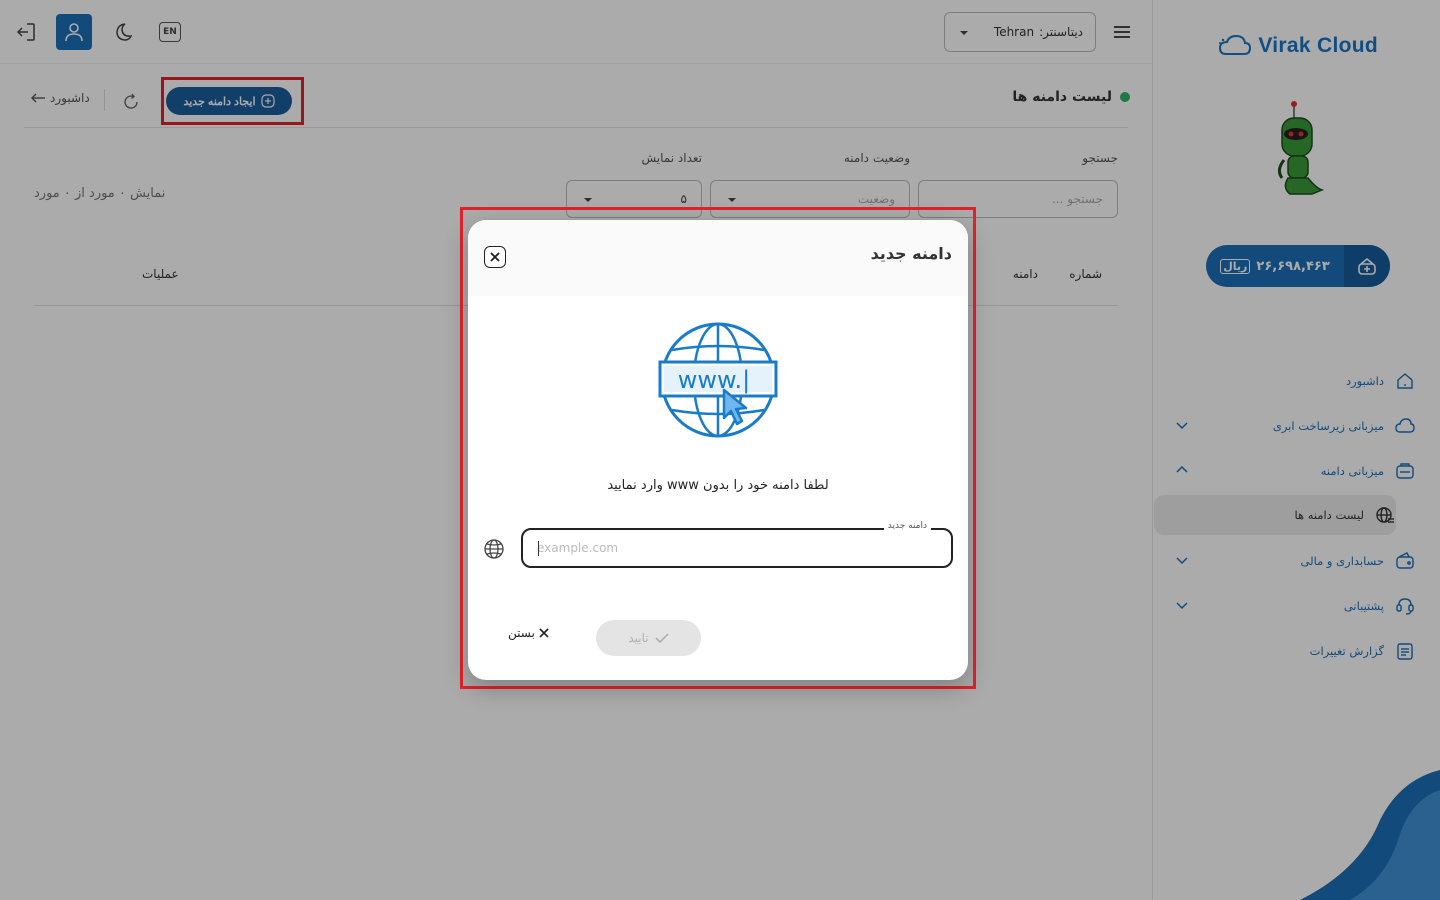  Describe the element at coordinates (911, 253) in the screenshot. I see `modal-title: دامنه جدید` at that location.